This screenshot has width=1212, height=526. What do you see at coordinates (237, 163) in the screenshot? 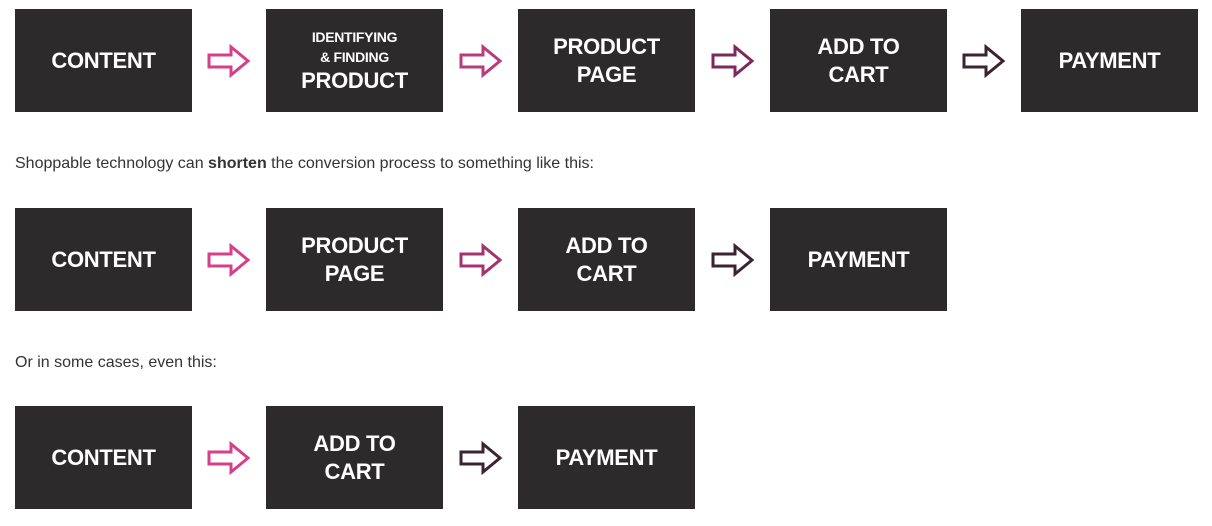
I see `bold-word: shorten` at bounding box center [237, 163].